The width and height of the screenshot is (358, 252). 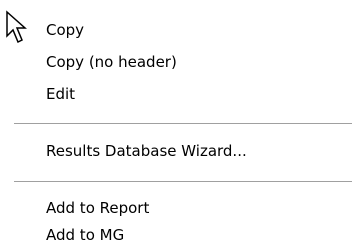 I want to click on menu-item-add-to-report: Add to Report, so click(x=97, y=208).